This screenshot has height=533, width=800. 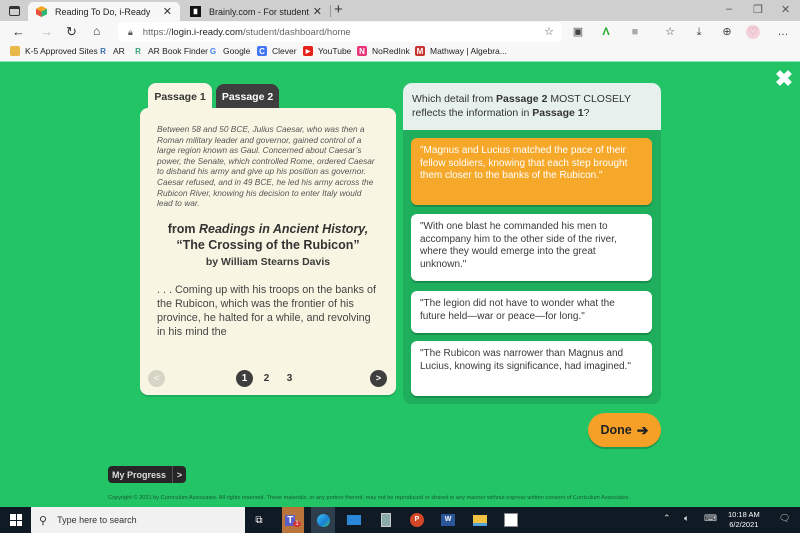 I want to click on keyboard-icon: ⌨, so click(x=710, y=518).